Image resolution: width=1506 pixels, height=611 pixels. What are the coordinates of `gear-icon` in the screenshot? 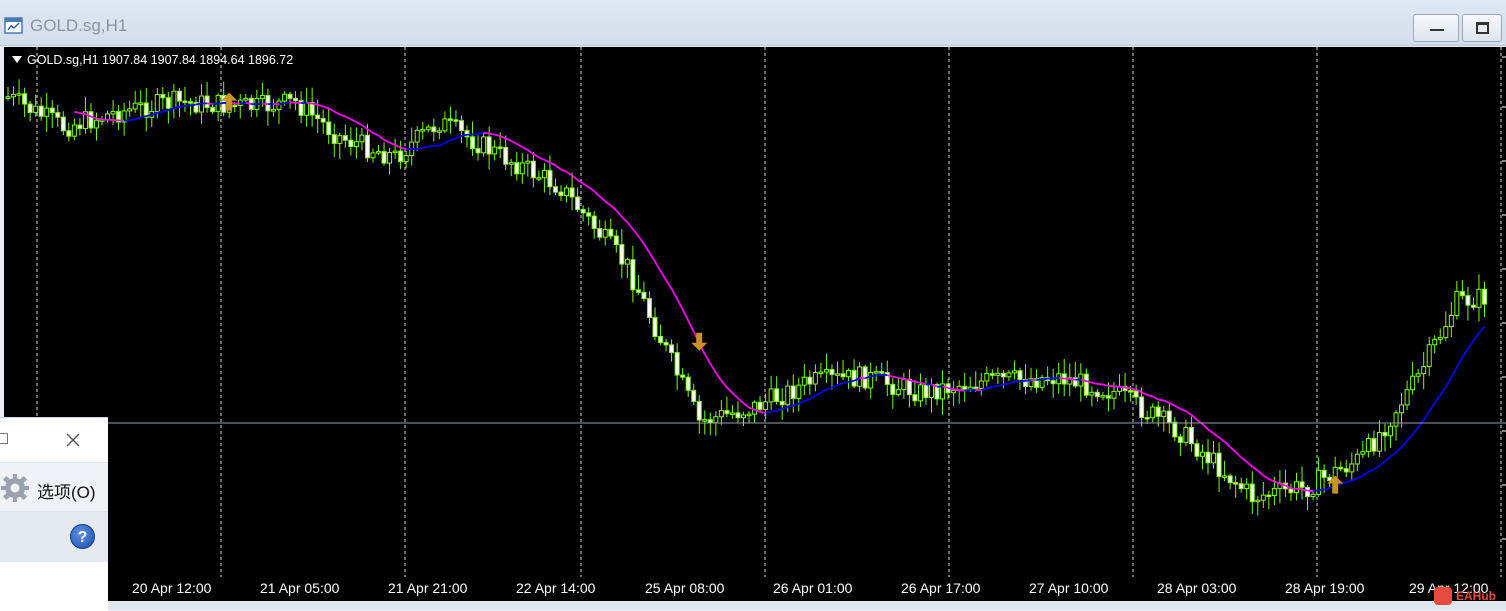 It's located at (15, 488).